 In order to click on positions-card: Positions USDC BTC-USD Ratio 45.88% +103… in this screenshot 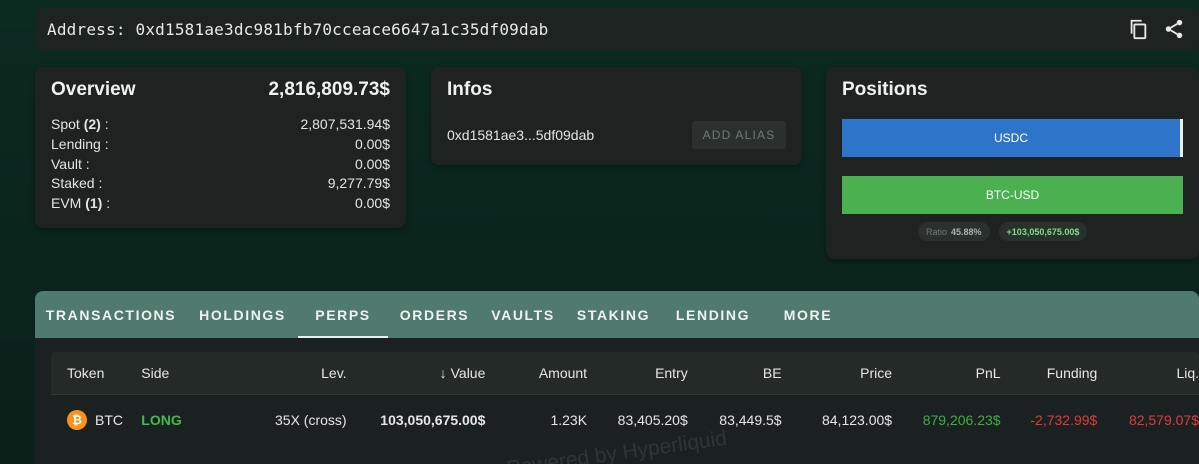, I will do `click(1012, 163)`.